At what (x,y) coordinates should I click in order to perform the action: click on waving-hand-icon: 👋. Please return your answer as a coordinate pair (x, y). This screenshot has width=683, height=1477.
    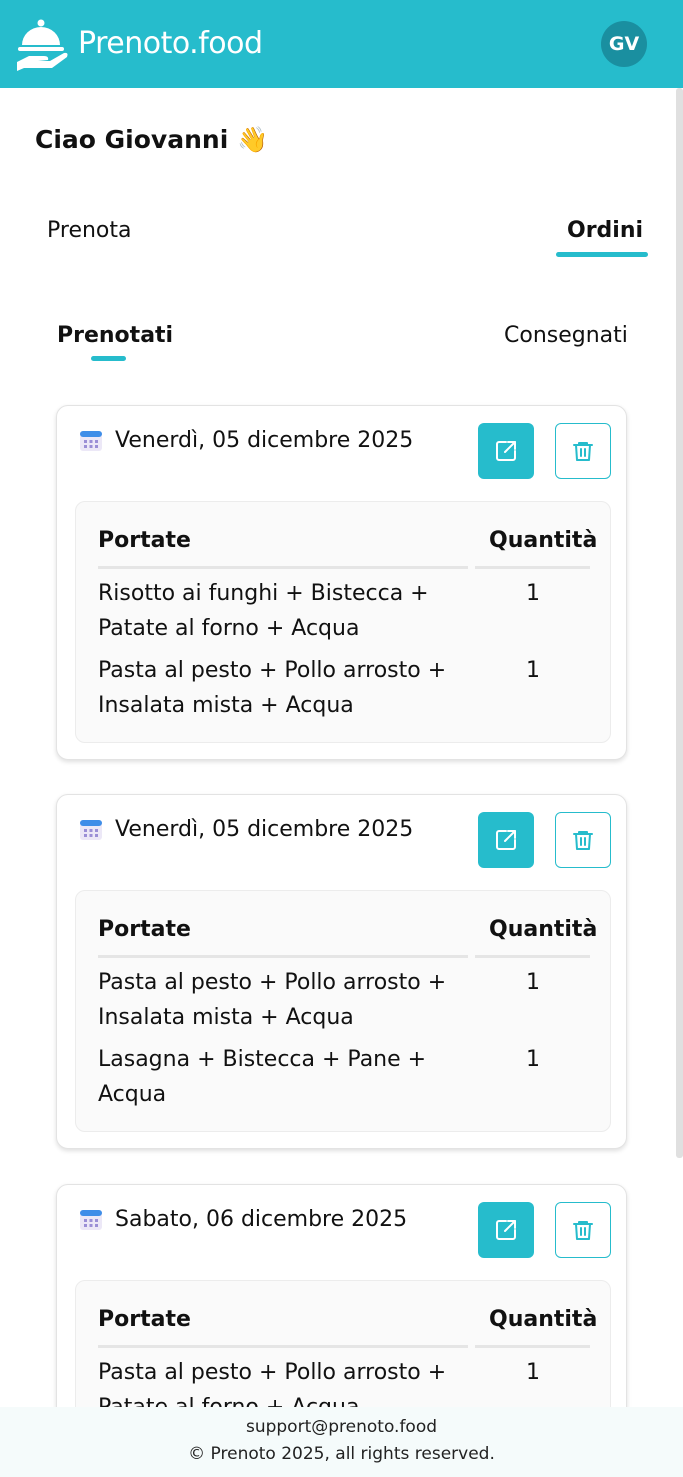
    Looking at the image, I should click on (252, 139).